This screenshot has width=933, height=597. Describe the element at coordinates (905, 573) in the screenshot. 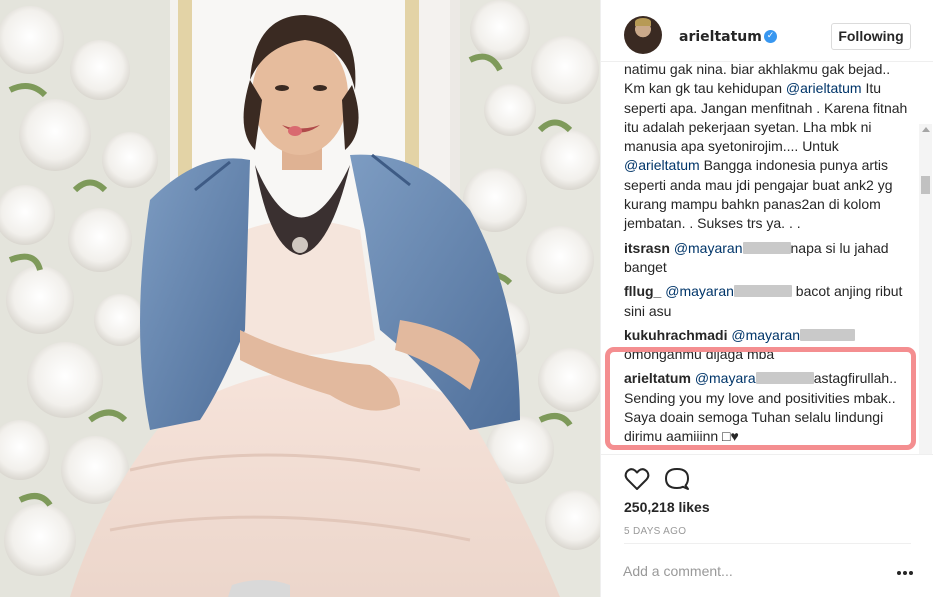

I see `ellipsis-icon` at that location.